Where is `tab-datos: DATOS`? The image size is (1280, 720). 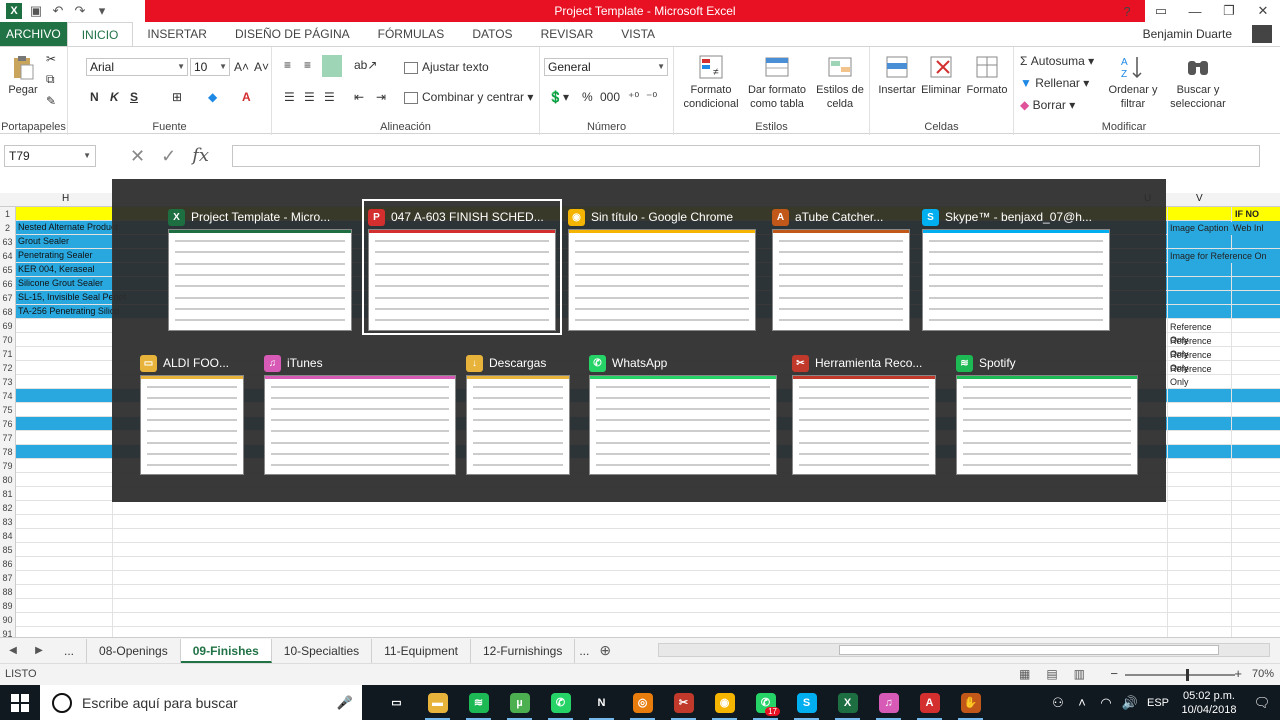
tab-datos: DATOS is located at coordinates (492, 34).